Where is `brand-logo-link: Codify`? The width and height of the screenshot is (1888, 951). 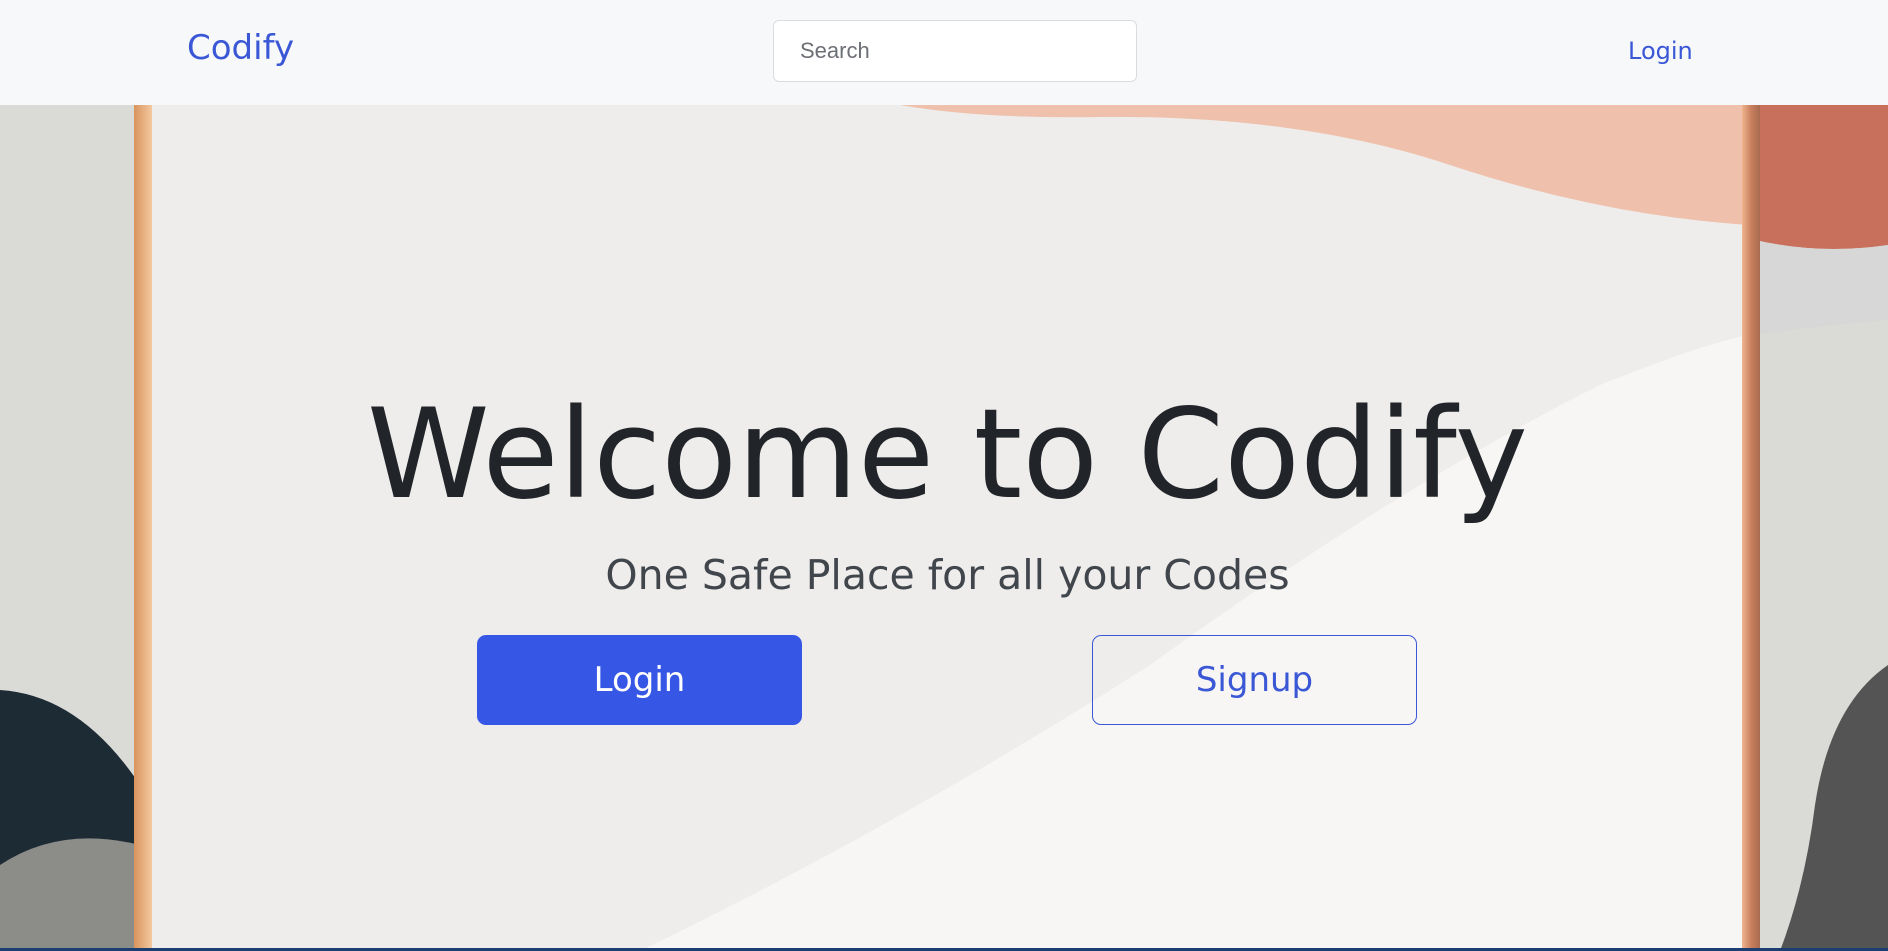 brand-logo-link: Codify is located at coordinates (240, 48).